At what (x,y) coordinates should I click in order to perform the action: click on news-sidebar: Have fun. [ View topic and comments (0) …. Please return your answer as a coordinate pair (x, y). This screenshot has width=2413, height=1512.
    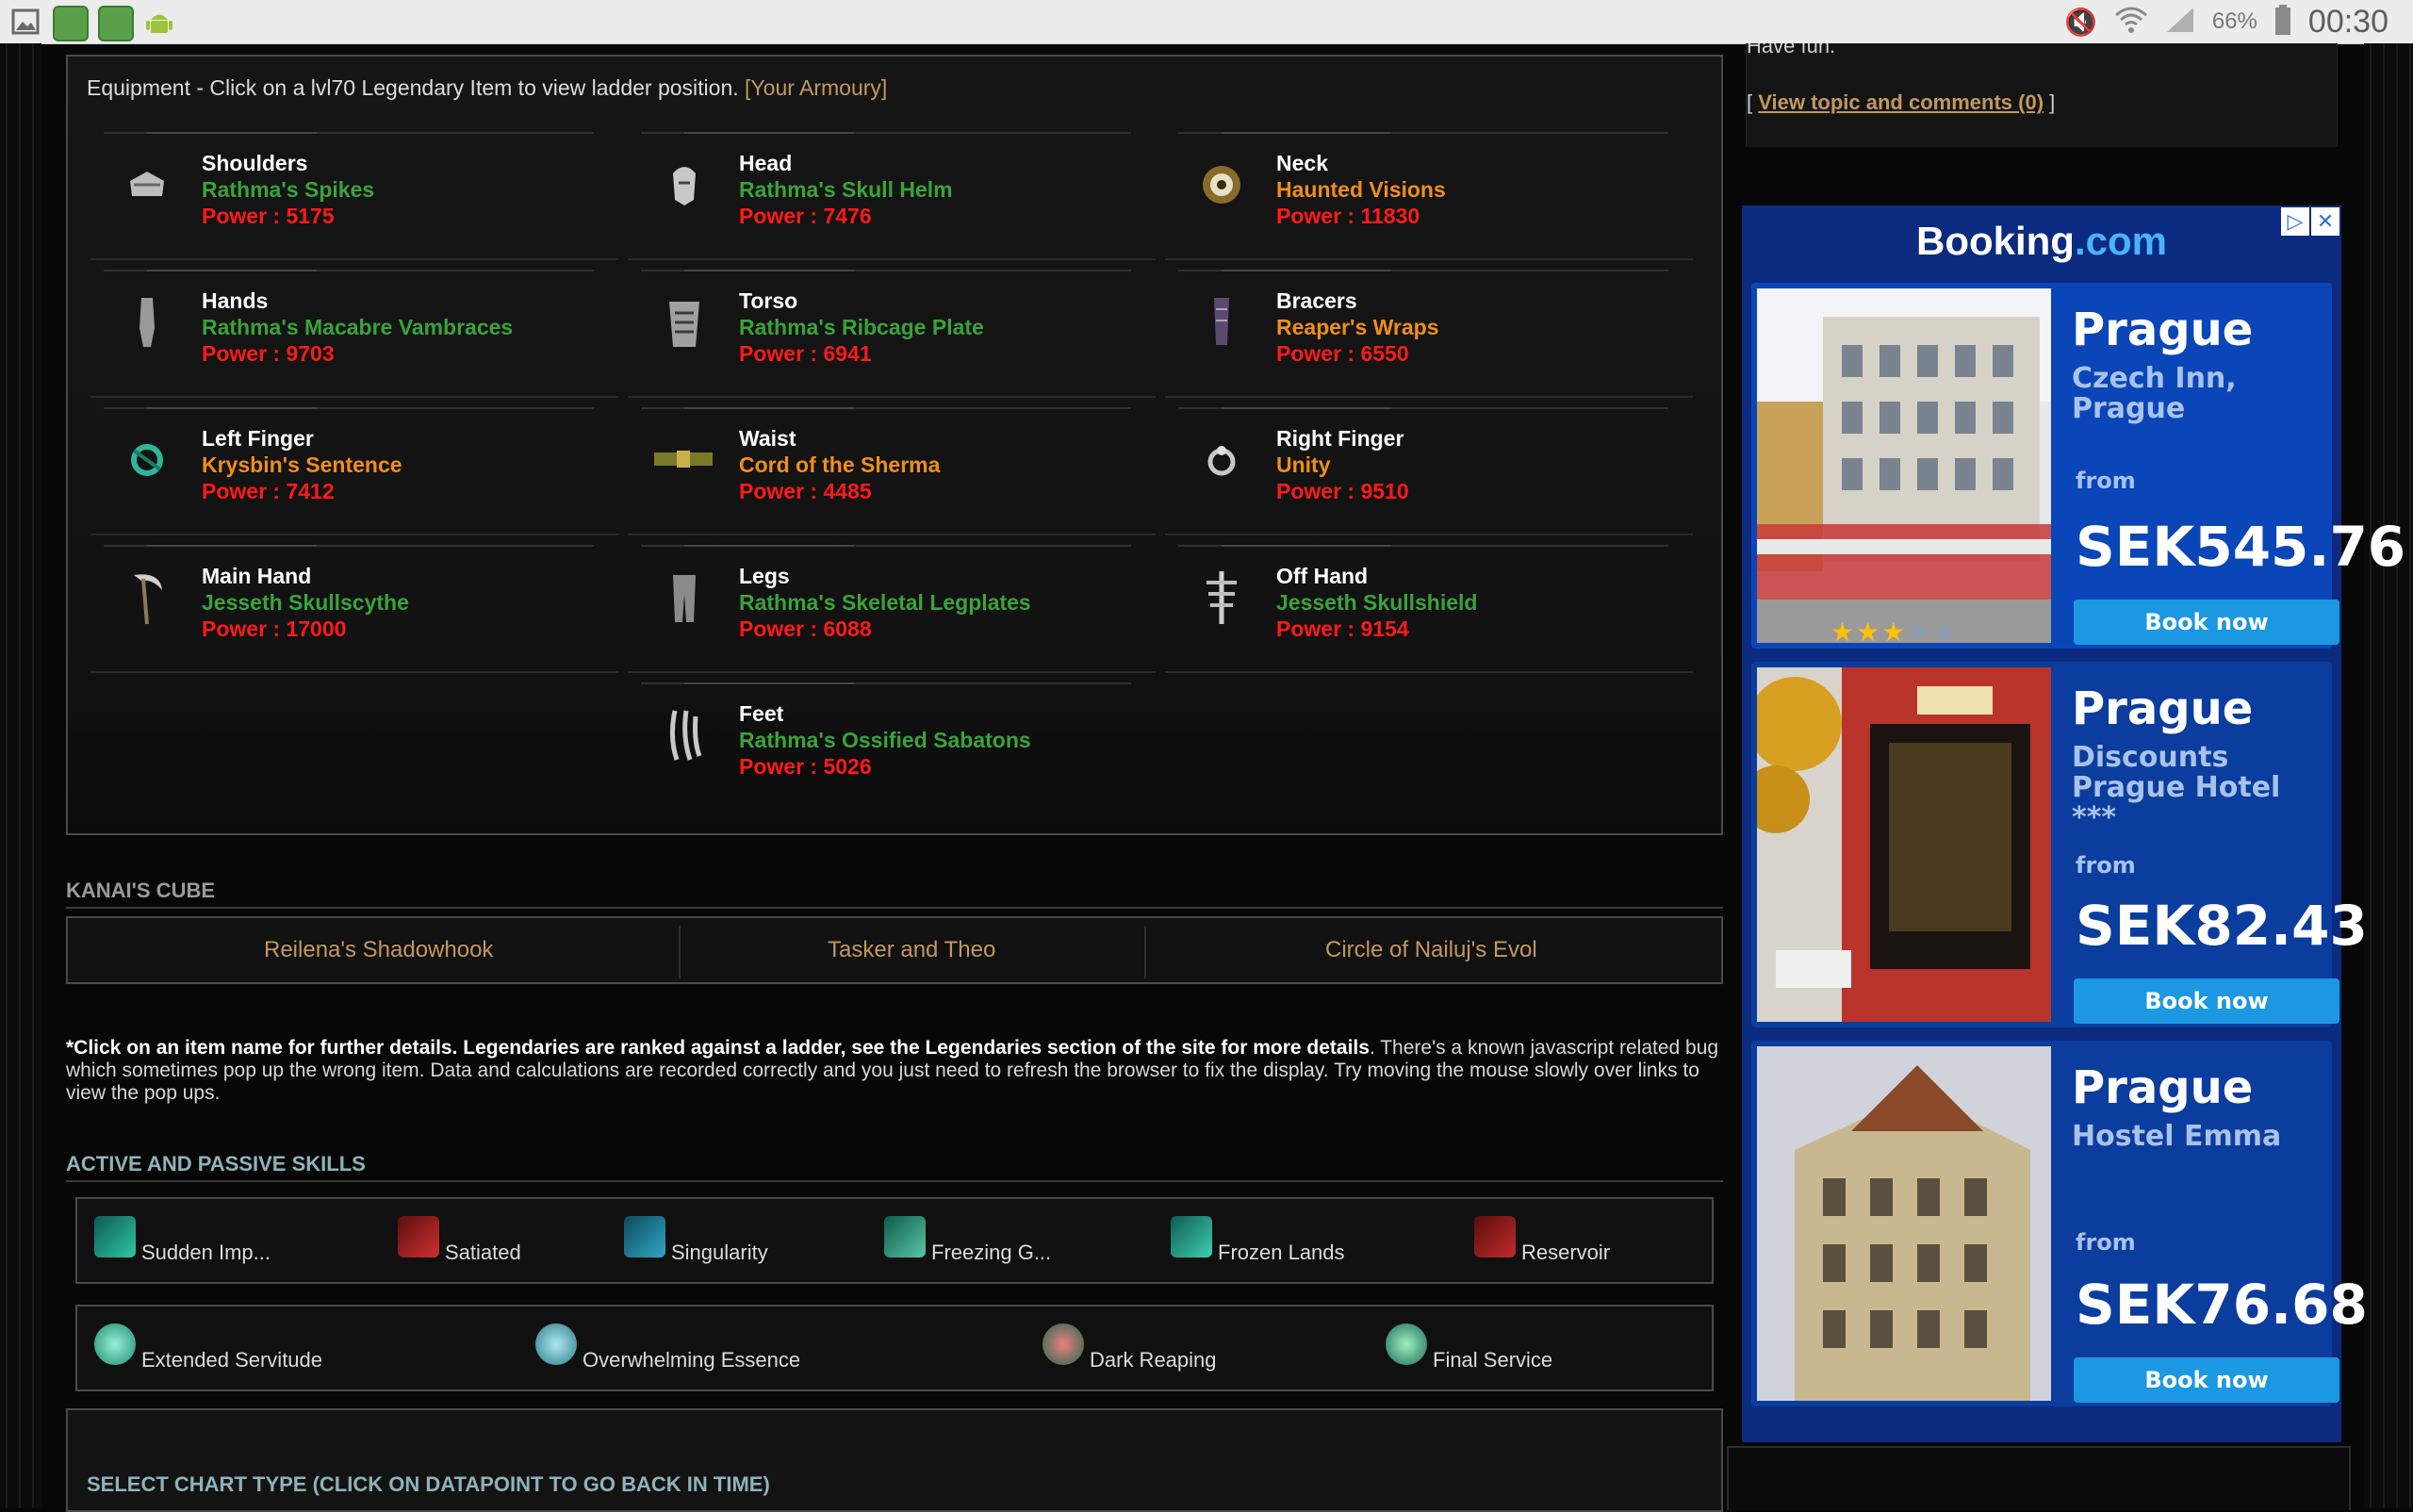
    Looking at the image, I should click on (2042, 95).